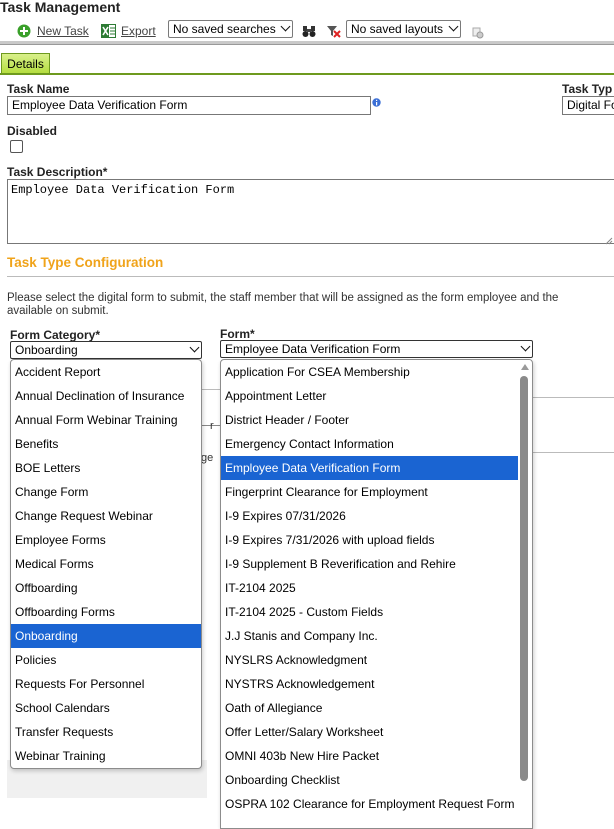 The width and height of the screenshot is (614, 829). Describe the element at coordinates (123, 190) in the screenshot. I see `task-description-value: Employee Data Verification Form` at that location.